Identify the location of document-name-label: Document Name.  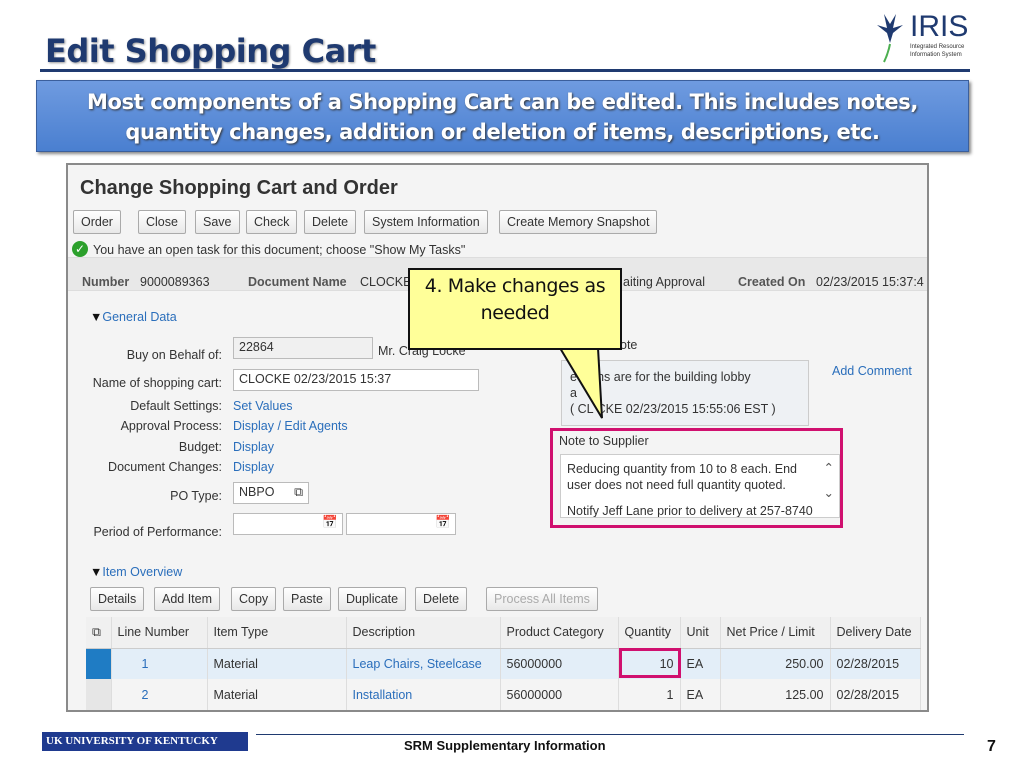
(297, 282).